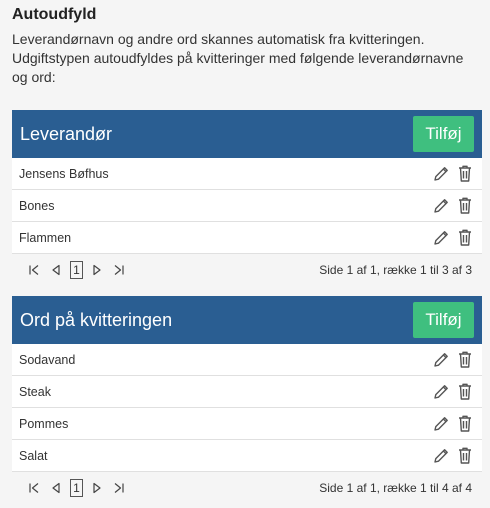  What do you see at coordinates (247, 360) in the screenshot?
I see `list-item: Sodavand` at bounding box center [247, 360].